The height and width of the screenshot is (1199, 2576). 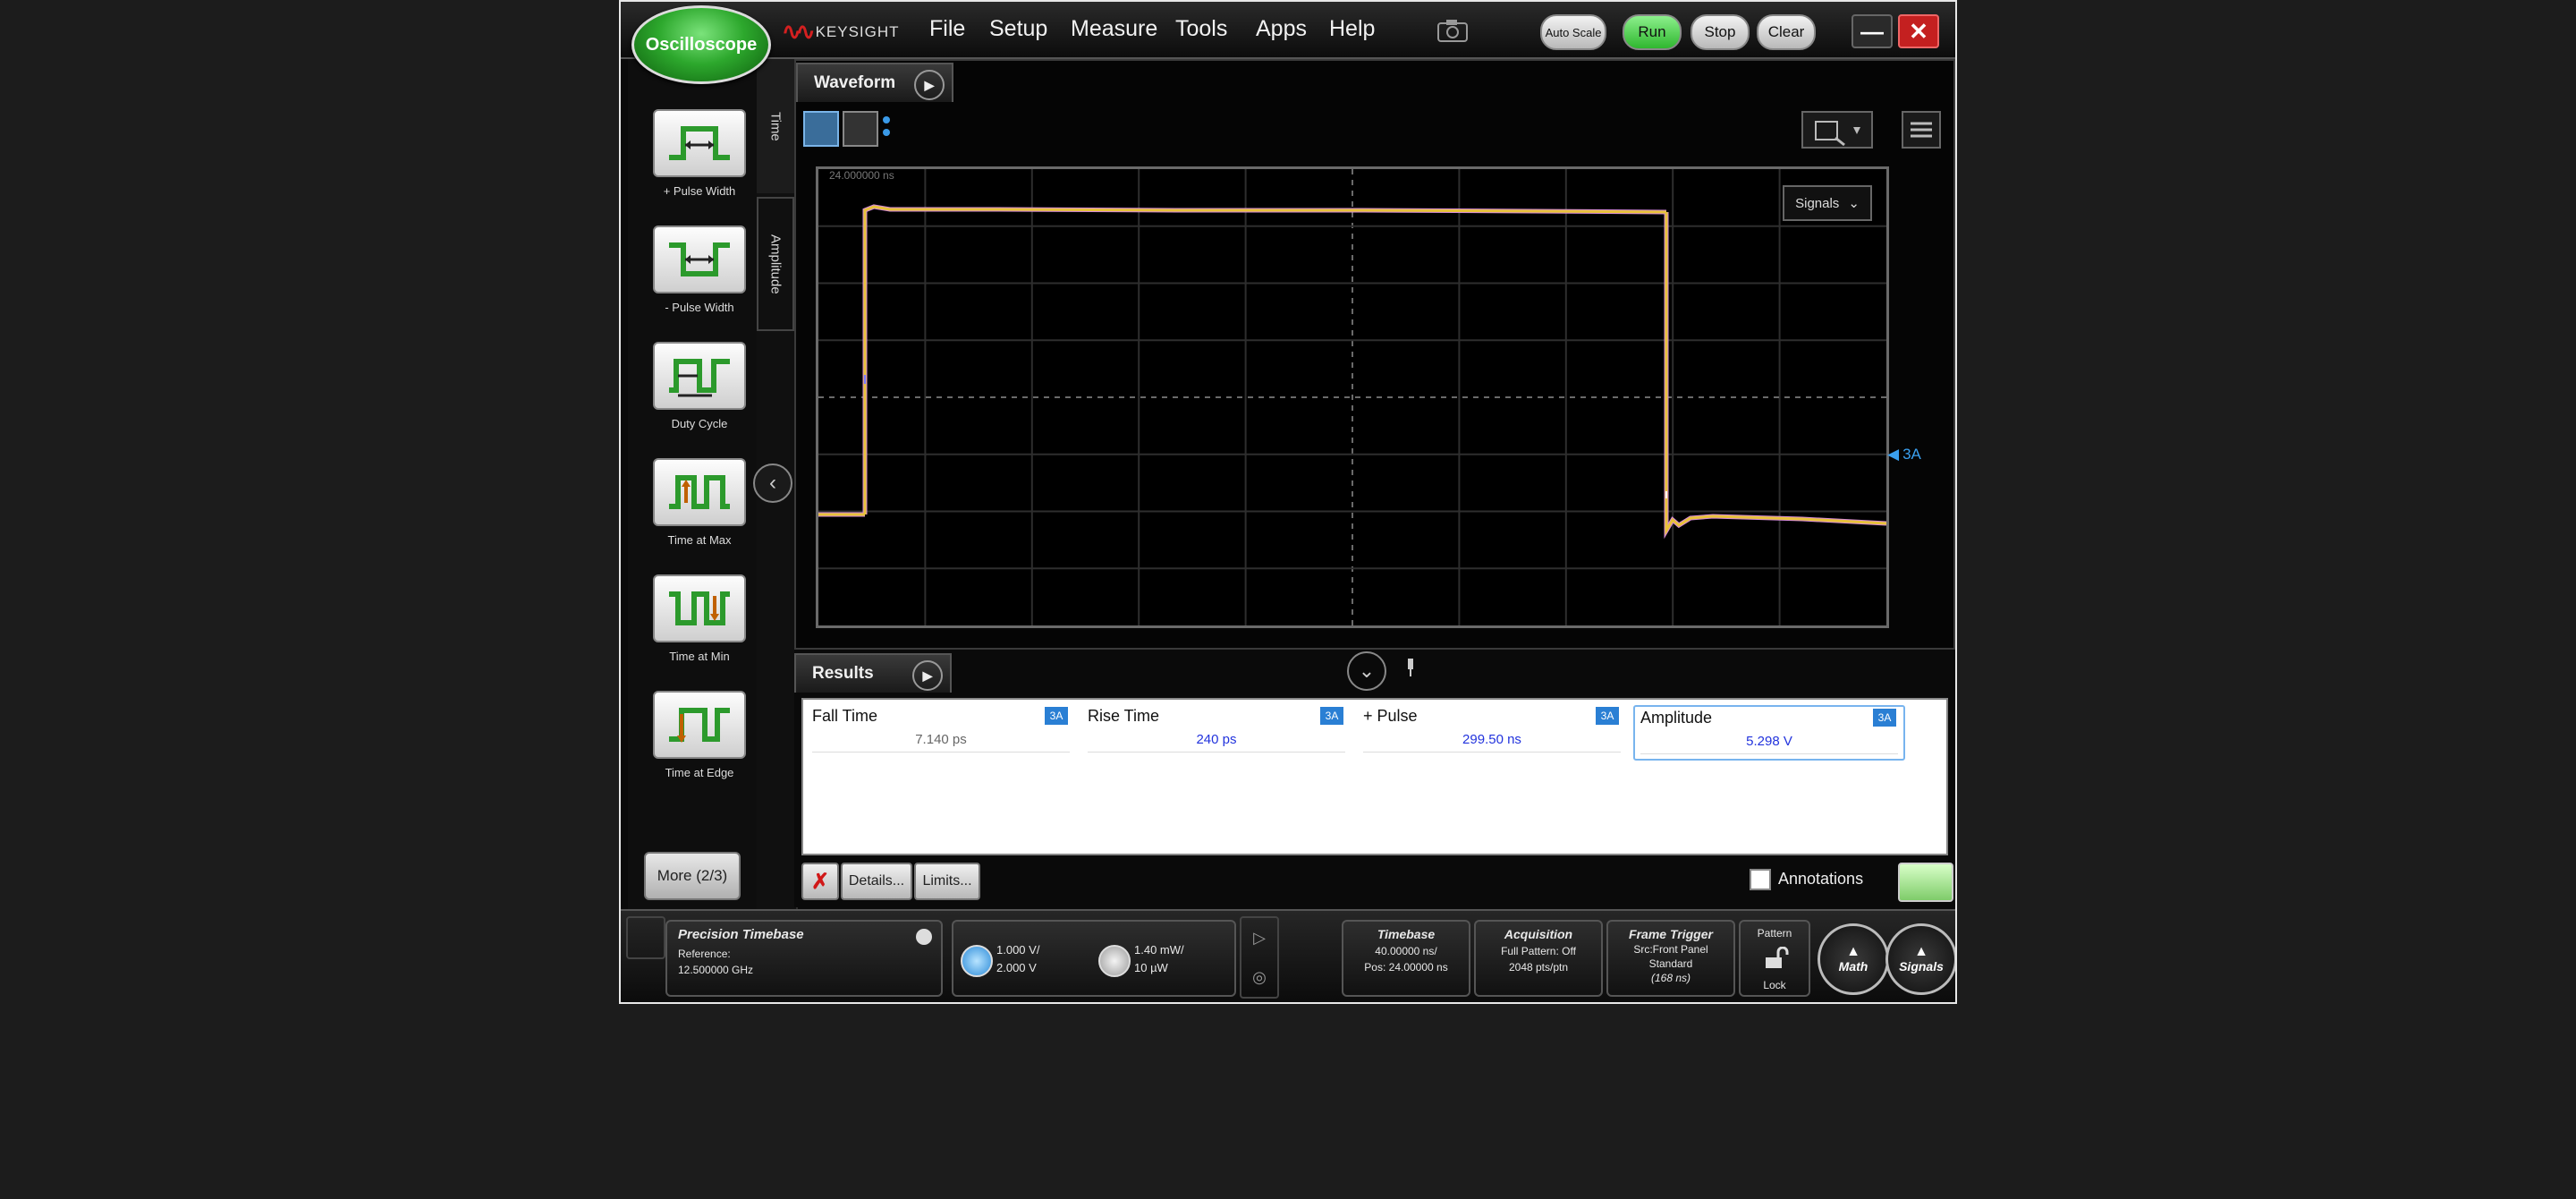 I want to click on tool-label: Time at Min, so click(x=699, y=656).